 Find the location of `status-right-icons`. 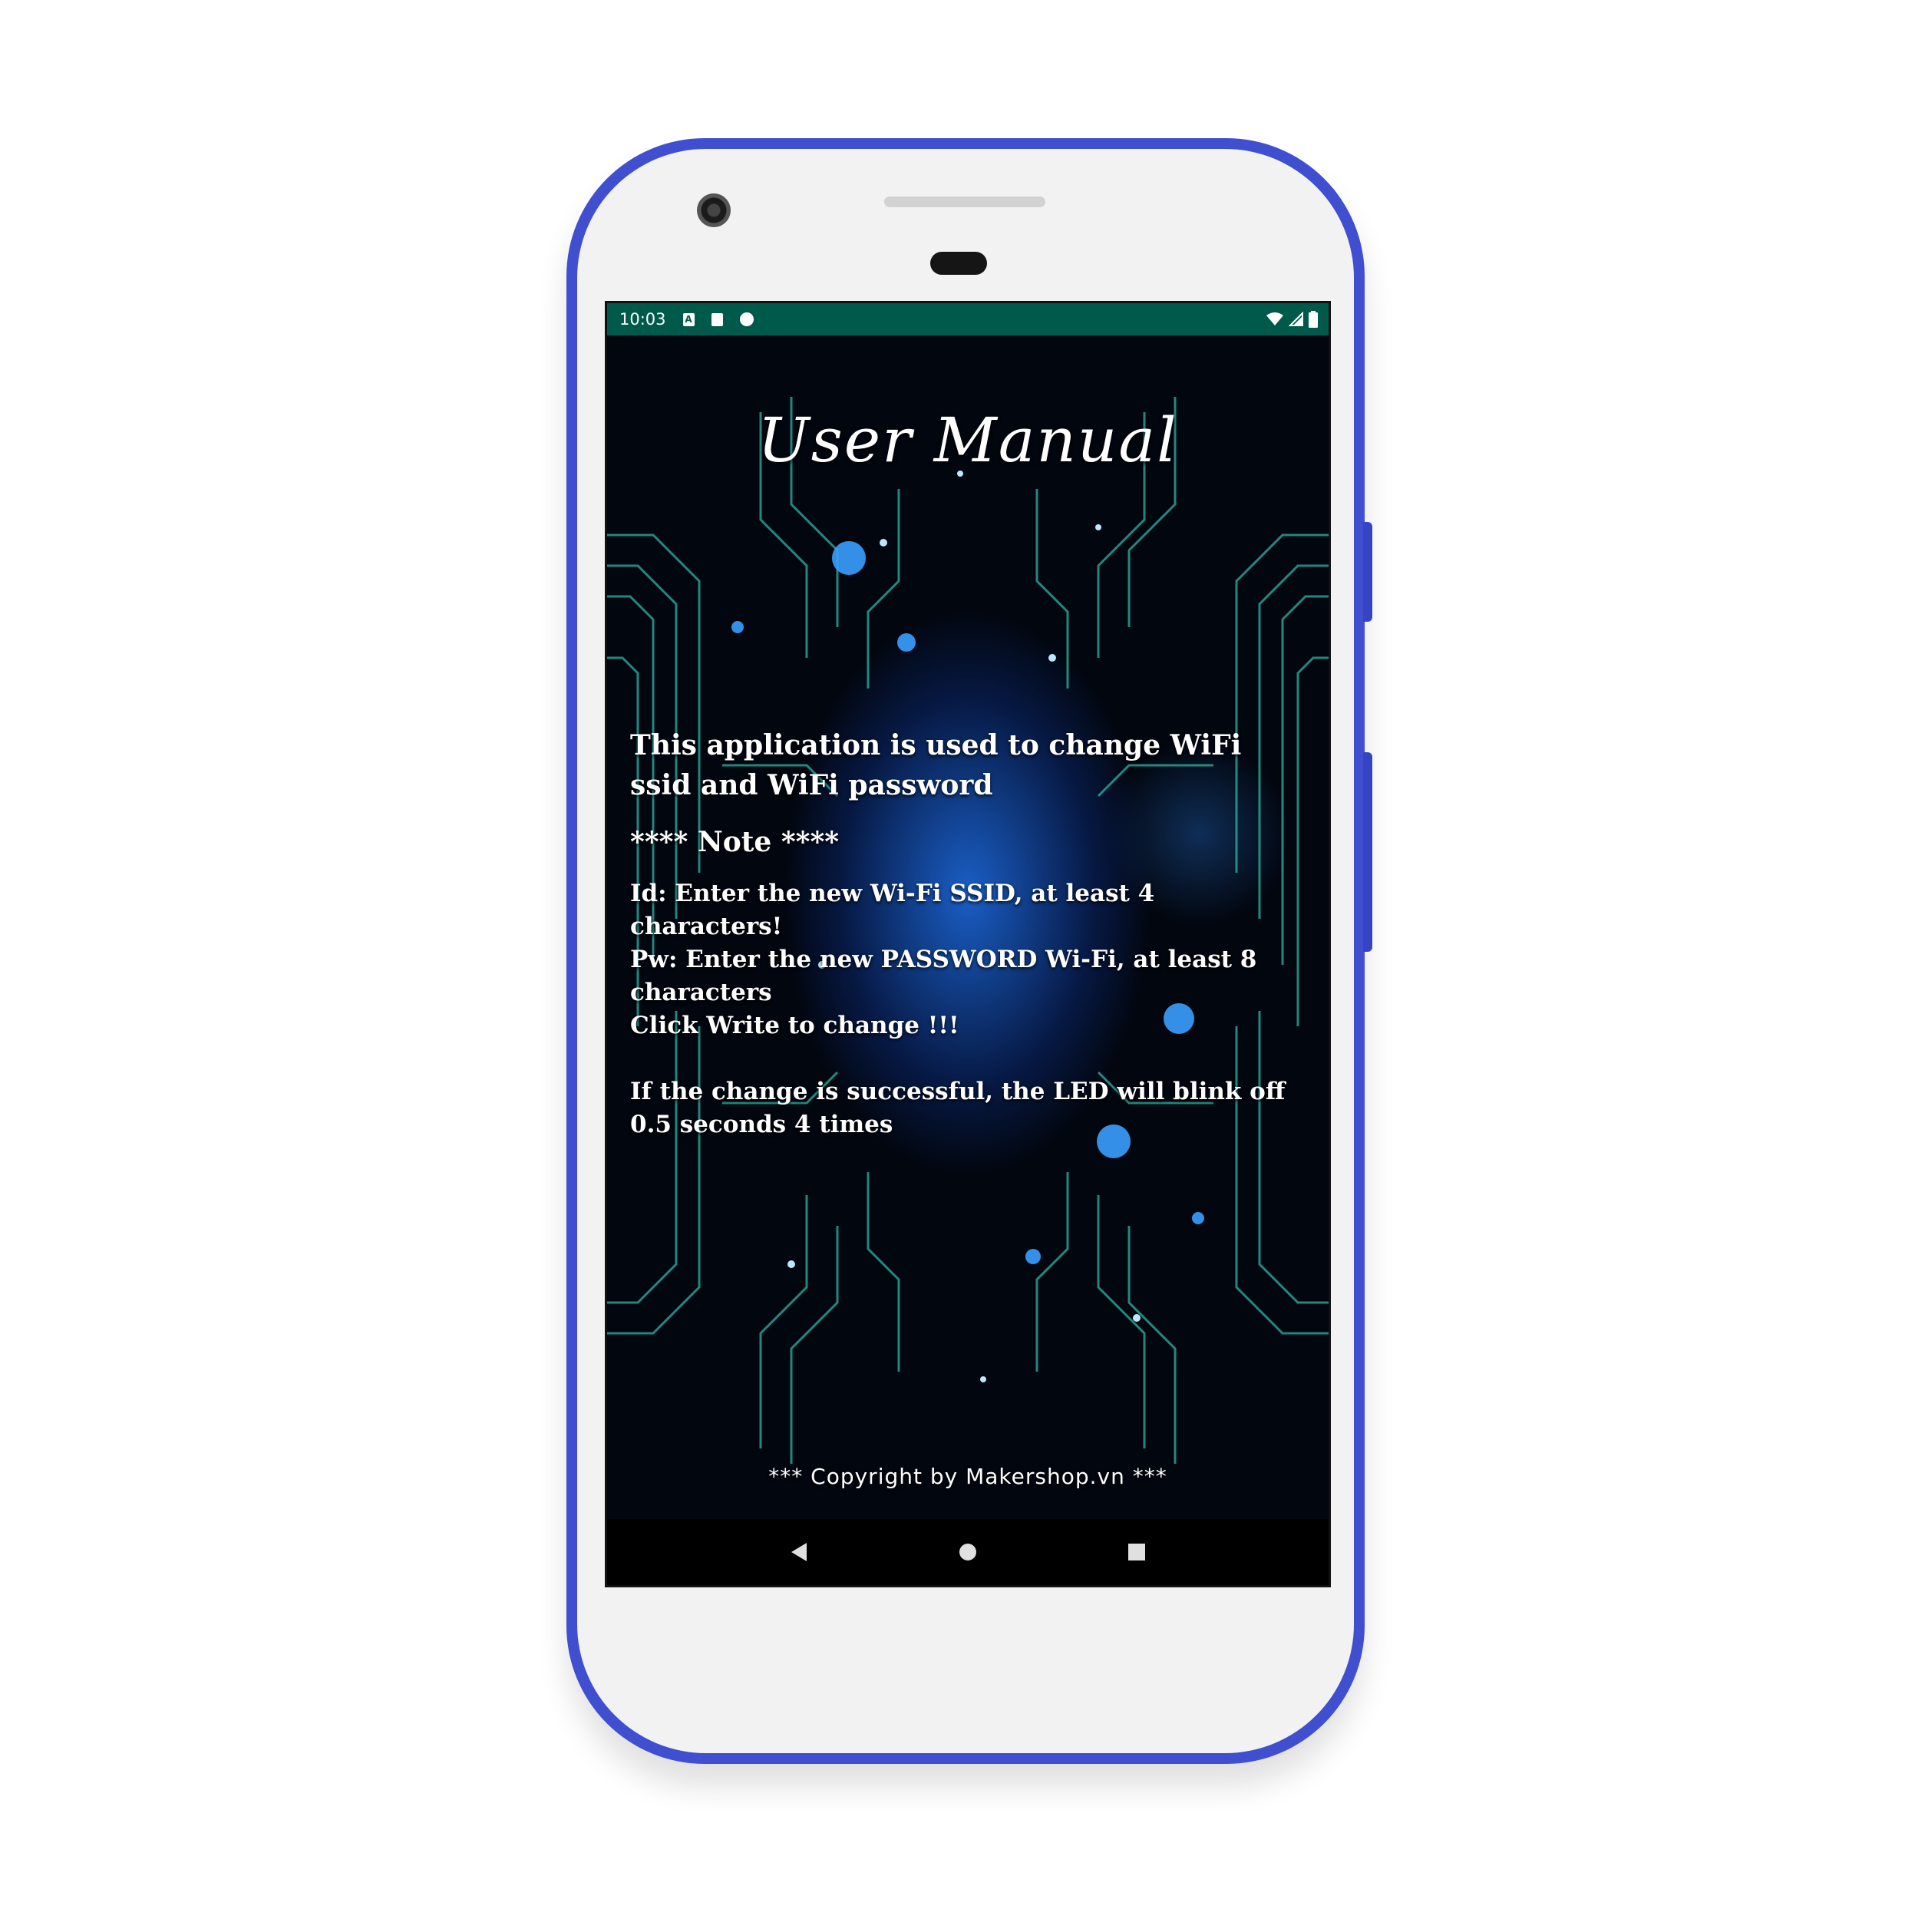

status-right-icons is located at coordinates (1292, 319).